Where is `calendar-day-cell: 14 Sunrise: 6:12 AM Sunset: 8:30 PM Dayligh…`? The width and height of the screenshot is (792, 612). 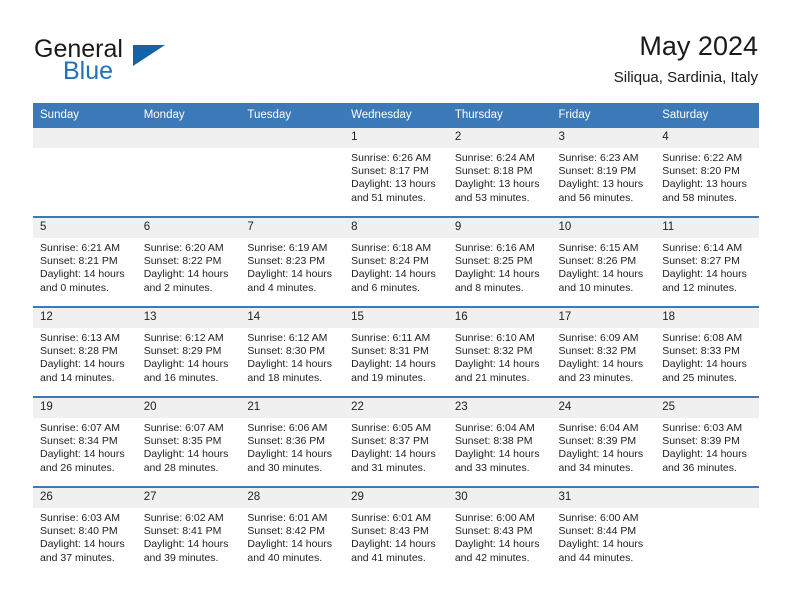 calendar-day-cell: 14 Sunrise: 6:12 AM Sunset: 8:30 PM Dayligh… is located at coordinates (292, 351).